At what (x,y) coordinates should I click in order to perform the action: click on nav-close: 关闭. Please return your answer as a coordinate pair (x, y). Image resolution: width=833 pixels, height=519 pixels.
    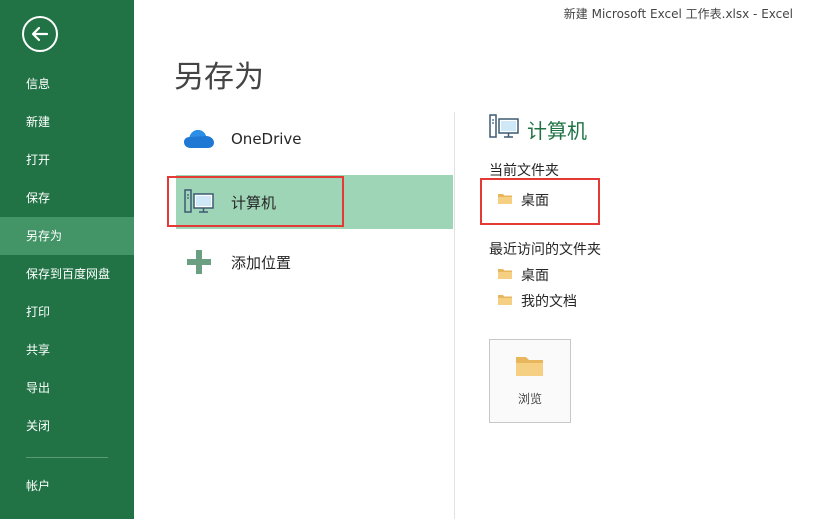
    Looking at the image, I should click on (67, 426).